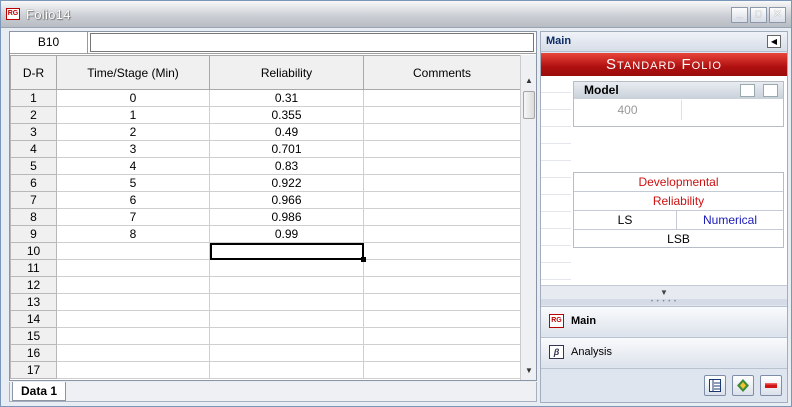 This screenshot has height=407, width=792. What do you see at coordinates (33, 183) in the screenshot?
I see `row-number: 6` at bounding box center [33, 183].